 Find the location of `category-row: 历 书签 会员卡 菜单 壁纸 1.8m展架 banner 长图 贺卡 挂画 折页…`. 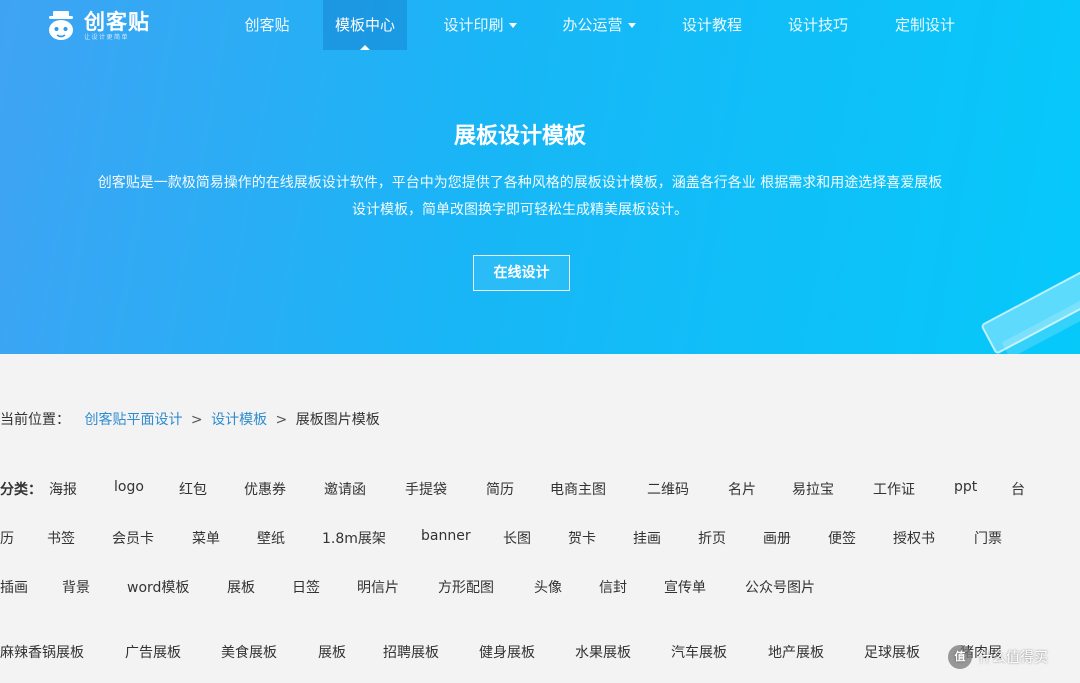

category-row: 历 书签 会员卡 菜单 壁纸 1.8m展架 banner 长图 贺卡 挂画 折页… is located at coordinates (540, 539).